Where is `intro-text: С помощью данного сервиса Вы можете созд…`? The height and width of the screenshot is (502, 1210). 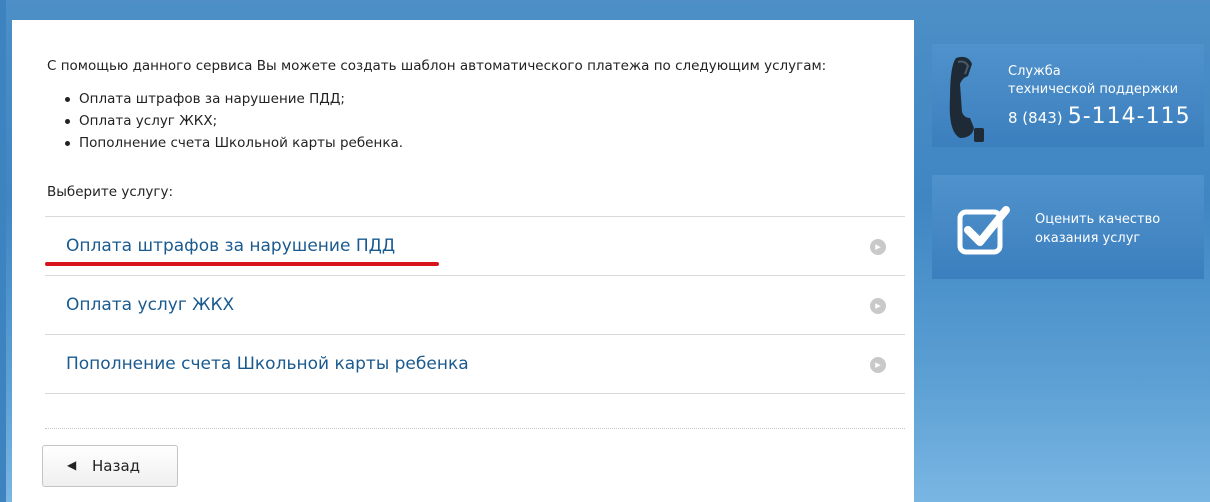
intro-text: С помощью данного сервиса Вы можете созд… is located at coordinates (437, 66).